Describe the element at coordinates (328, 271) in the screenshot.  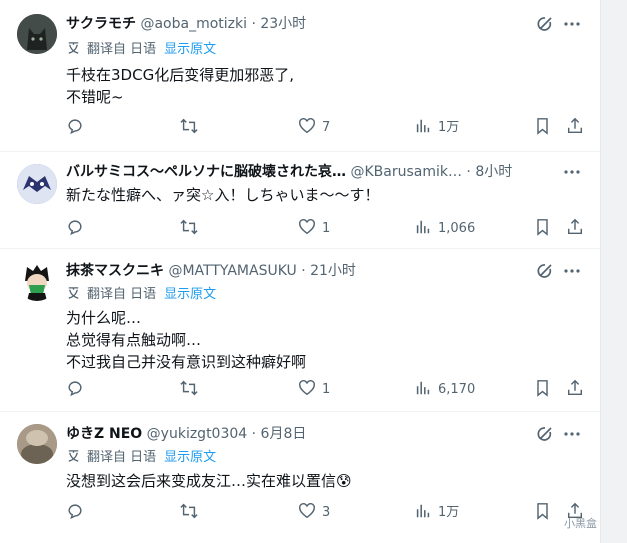
I see `timestamp: · 21小时` at that location.